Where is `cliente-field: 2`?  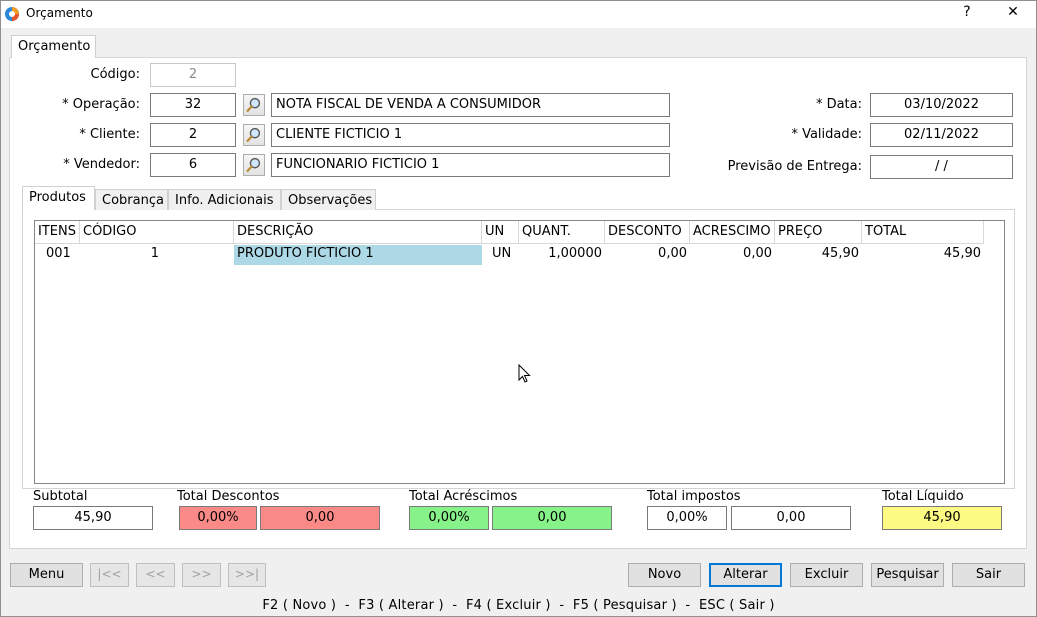
cliente-field: 2 is located at coordinates (193, 135).